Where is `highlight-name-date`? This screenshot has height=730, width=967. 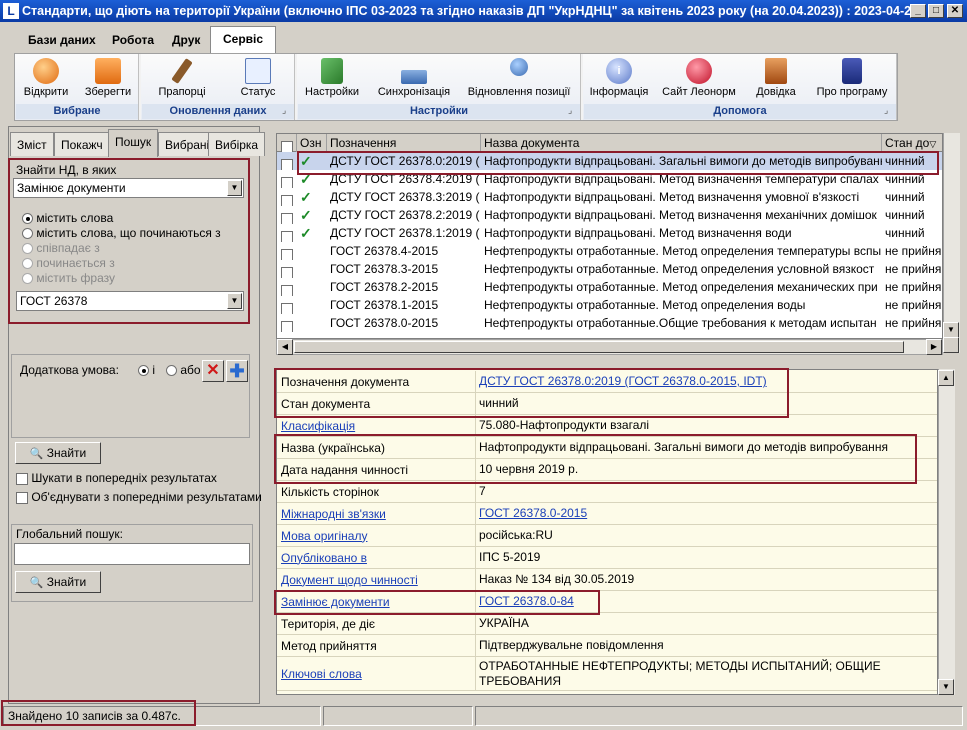 highlight-name-date is located at coordinates (595, 459).